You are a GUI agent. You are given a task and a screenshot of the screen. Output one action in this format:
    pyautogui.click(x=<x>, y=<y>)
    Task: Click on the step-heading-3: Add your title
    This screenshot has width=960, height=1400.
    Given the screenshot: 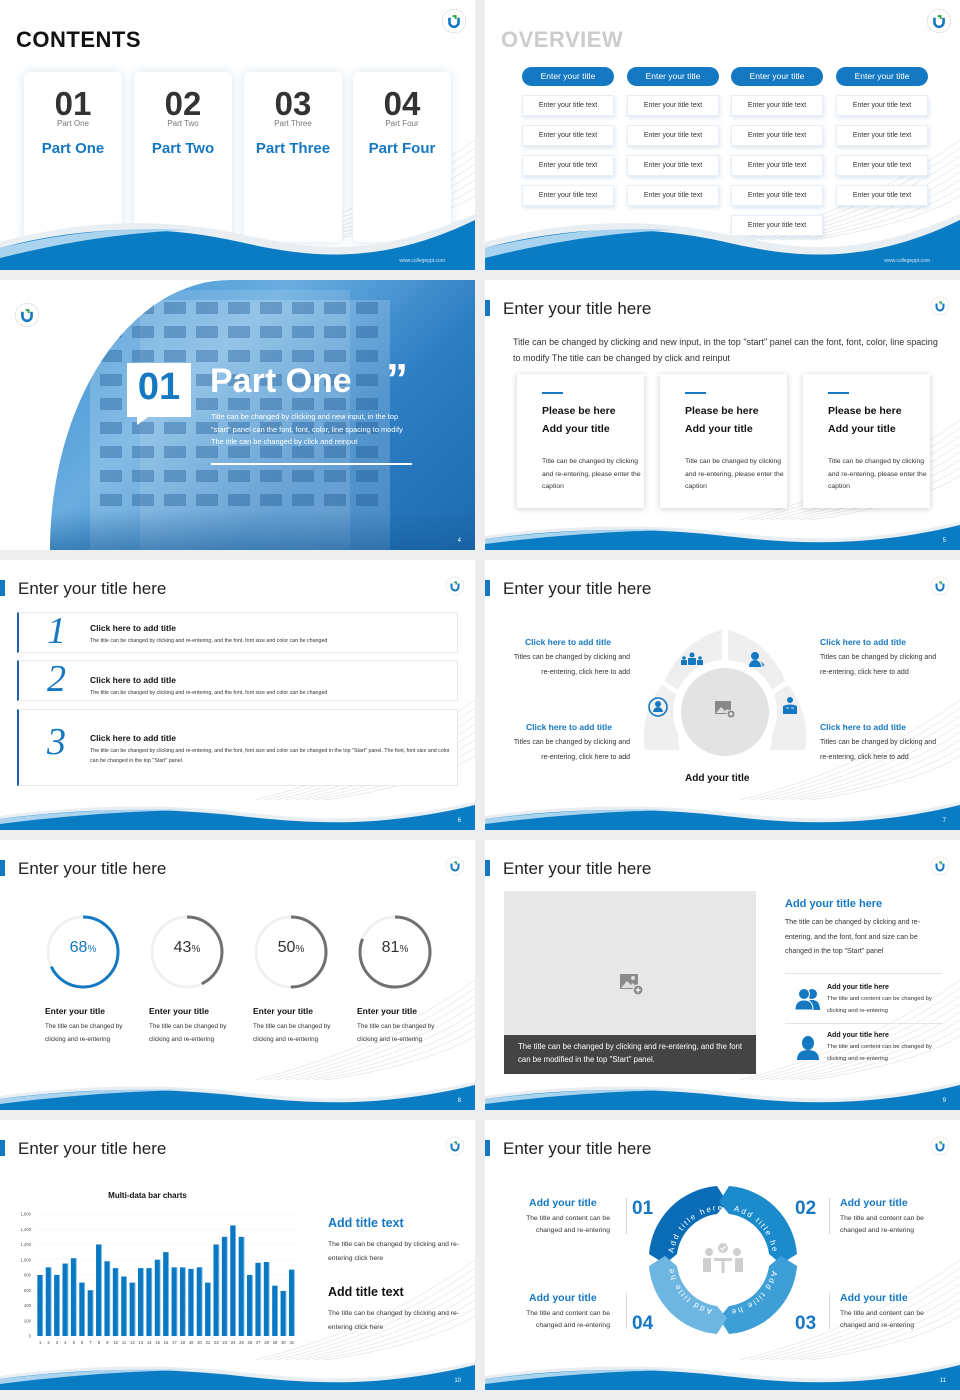 What is the action you would take?
    pyautogui.click(x=874, y=1298)
    